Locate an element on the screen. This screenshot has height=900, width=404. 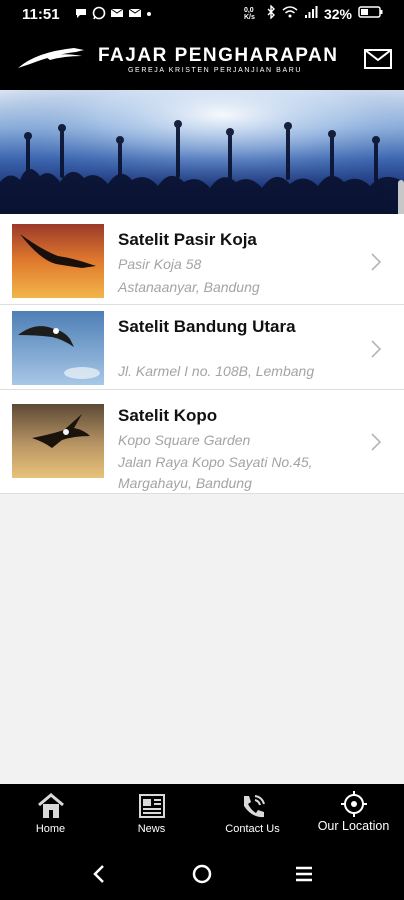
location-line3: Margahayu, Bandung is located at coordinates (185, 483).